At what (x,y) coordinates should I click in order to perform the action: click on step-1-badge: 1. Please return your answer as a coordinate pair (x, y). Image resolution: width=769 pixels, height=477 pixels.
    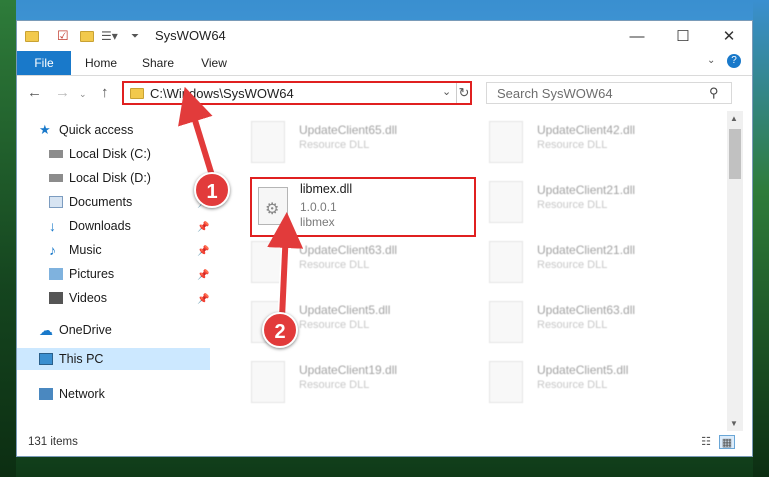
    Looking at the image, I should click on (212, 190).